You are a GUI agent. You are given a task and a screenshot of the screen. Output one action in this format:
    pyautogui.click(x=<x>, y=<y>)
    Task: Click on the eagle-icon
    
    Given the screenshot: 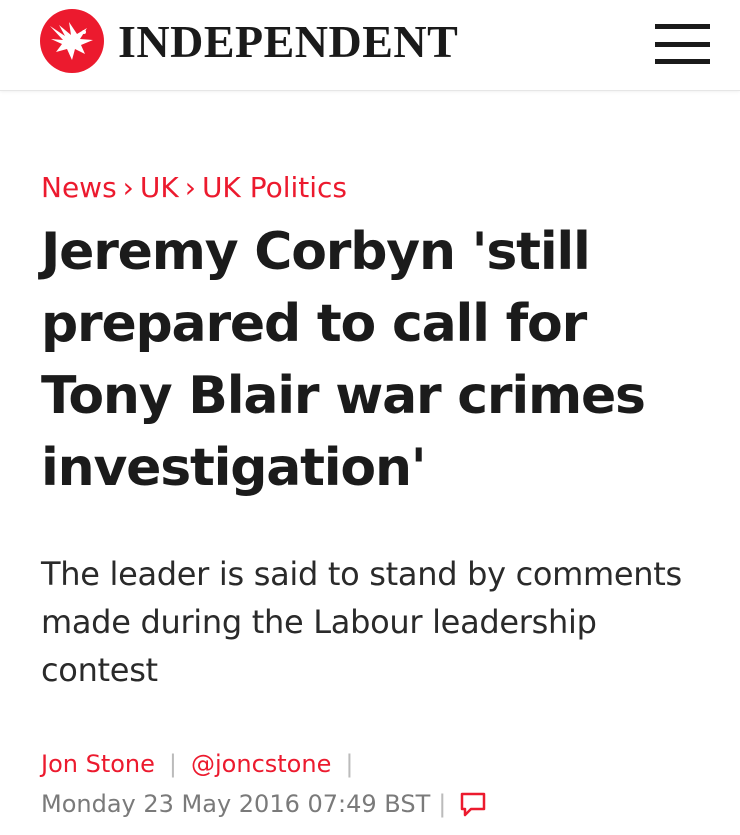 What is the action you would take?
    pyautogui.click(x=72, y=41)
    